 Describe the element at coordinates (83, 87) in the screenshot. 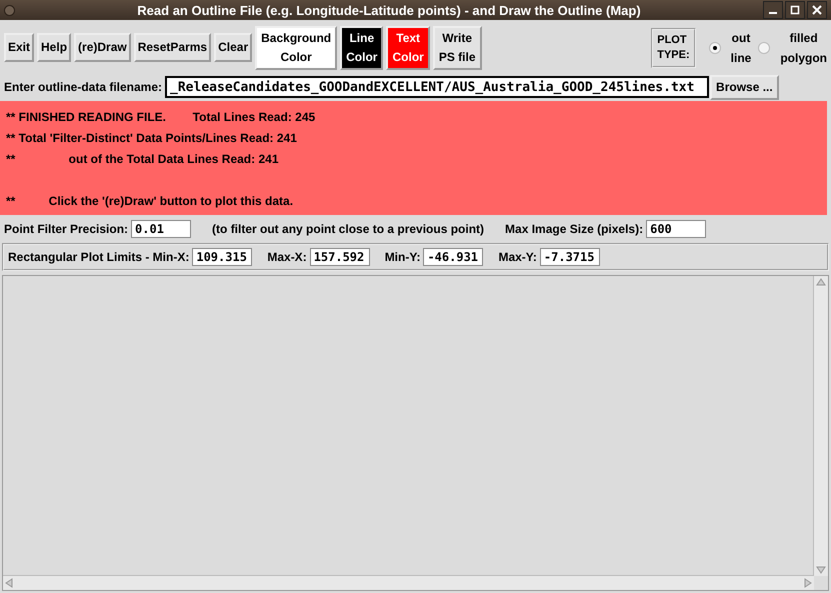

I see `filename-label: Enter outline-data filename:` at that location.